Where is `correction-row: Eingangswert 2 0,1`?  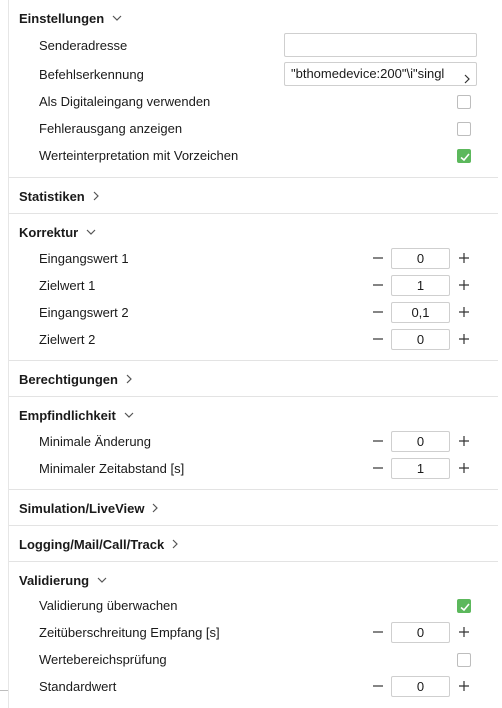 correction-row: Eingangswert 2 0,1 is located at coordinates (253, 312).